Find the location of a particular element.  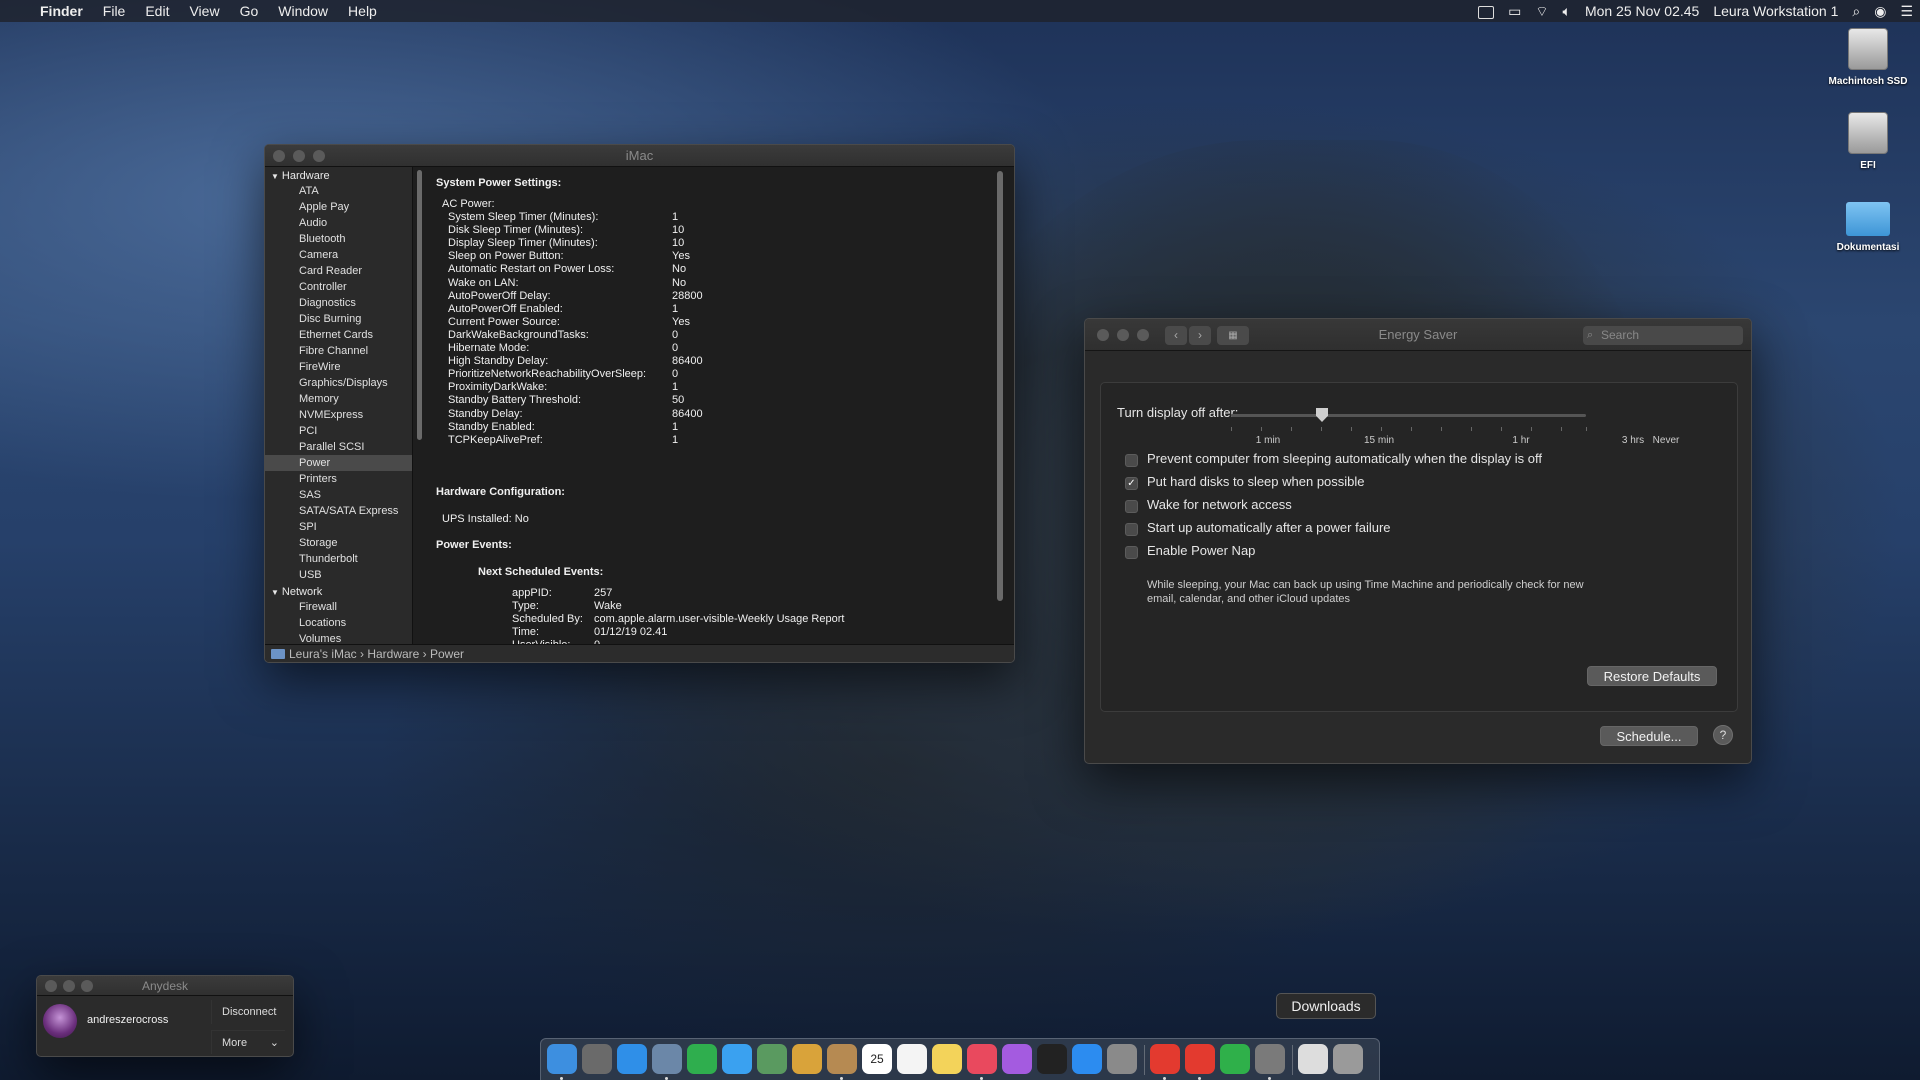

wifi-icon: ⌔ is located at coordinates (1541, 11).